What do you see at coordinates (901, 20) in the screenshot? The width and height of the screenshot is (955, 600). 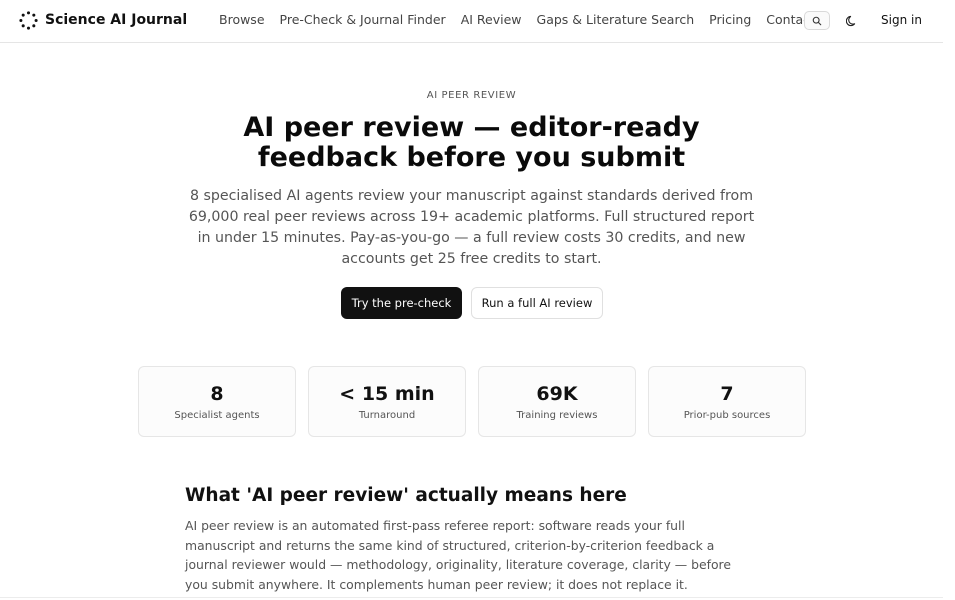 I see `sign-in-link: Sign in` at bounding box center [901, 20].